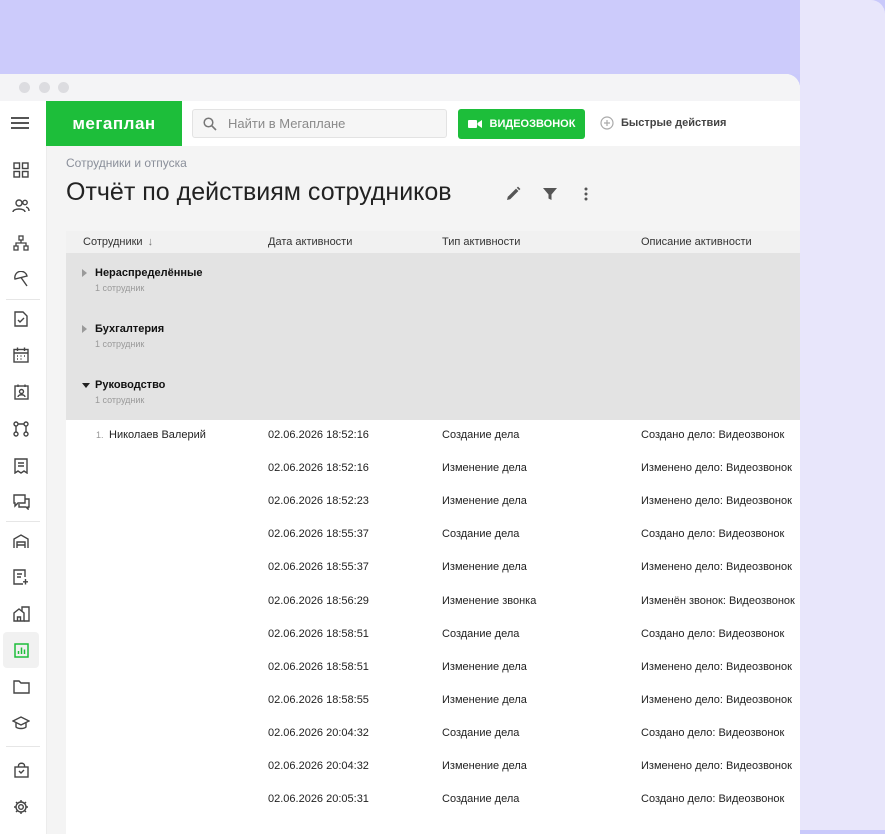 This screenshot has height=834, width=885. I want to click on sidebar-item-calendar, so click(21, 355).